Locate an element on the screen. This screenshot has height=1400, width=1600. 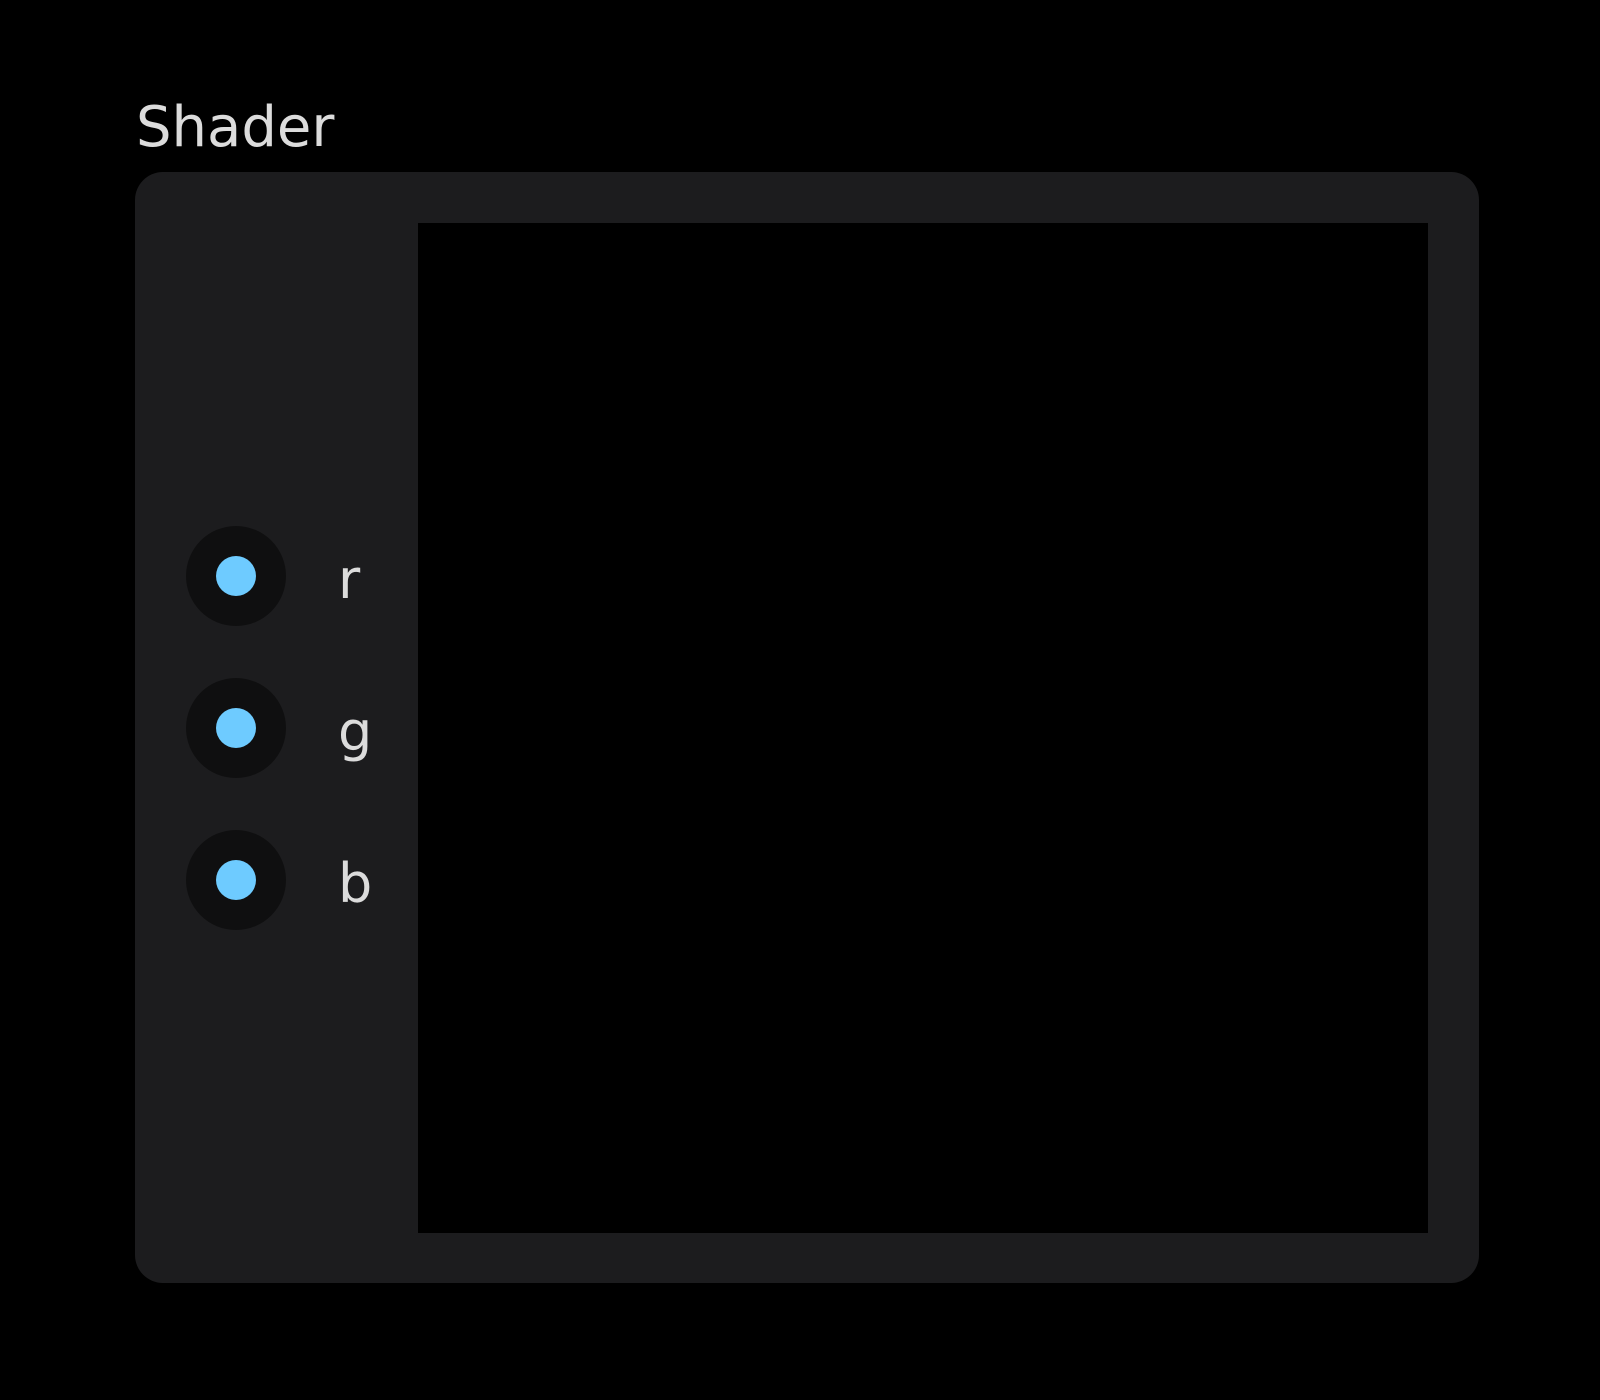
port-socket-b is located at coordinates (236, 880).